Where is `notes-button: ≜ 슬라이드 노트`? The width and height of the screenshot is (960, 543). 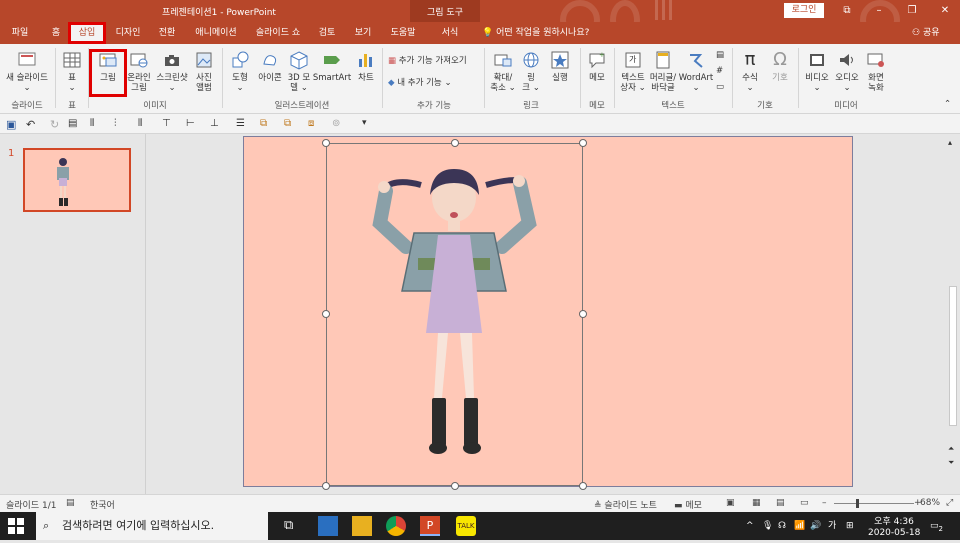
notes-button: ≜ 슬라이드 노트 is located at coordinates (625, 504).